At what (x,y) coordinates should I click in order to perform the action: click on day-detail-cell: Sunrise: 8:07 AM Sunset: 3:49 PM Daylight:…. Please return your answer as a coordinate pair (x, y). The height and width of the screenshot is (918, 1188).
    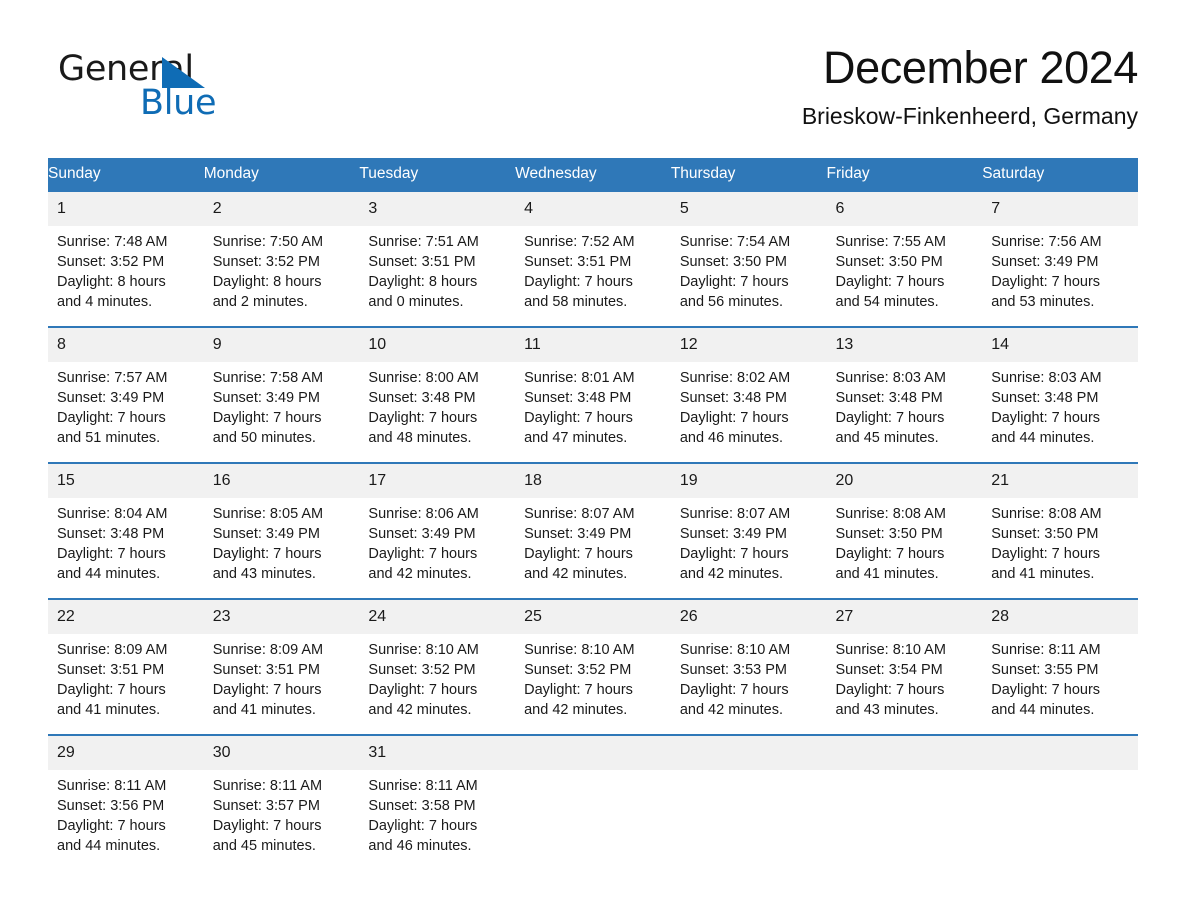
    Looking at the image, I should click on (593, 548).